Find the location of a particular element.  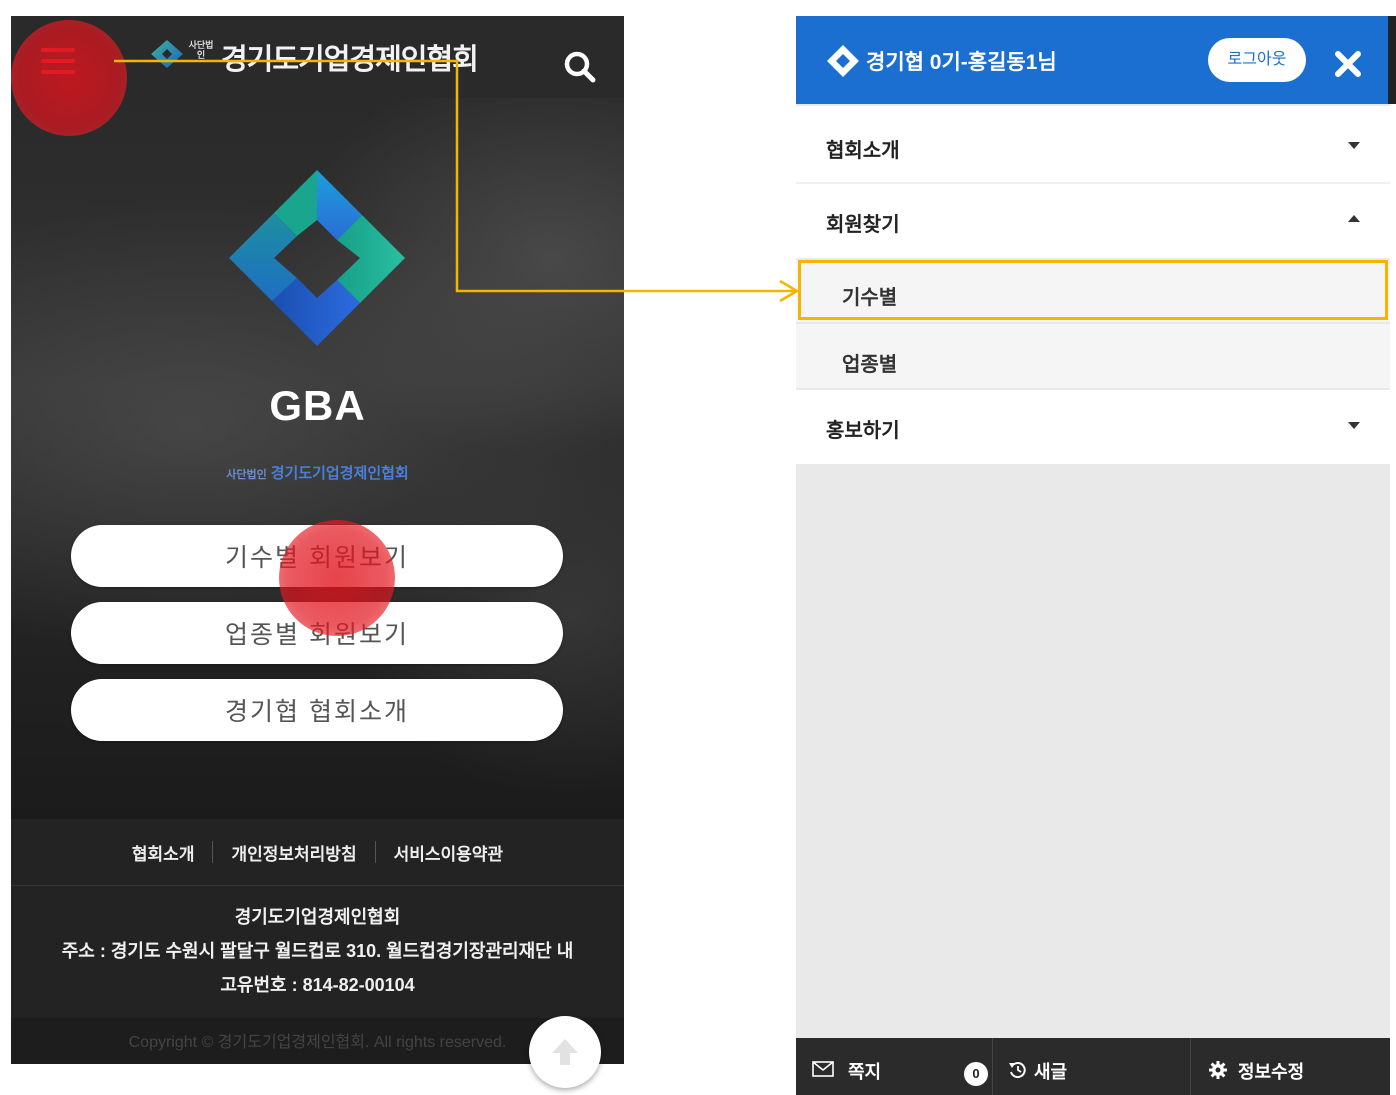

site-title: 경기도기업경제인협회 is located at coordinates (350, 57).